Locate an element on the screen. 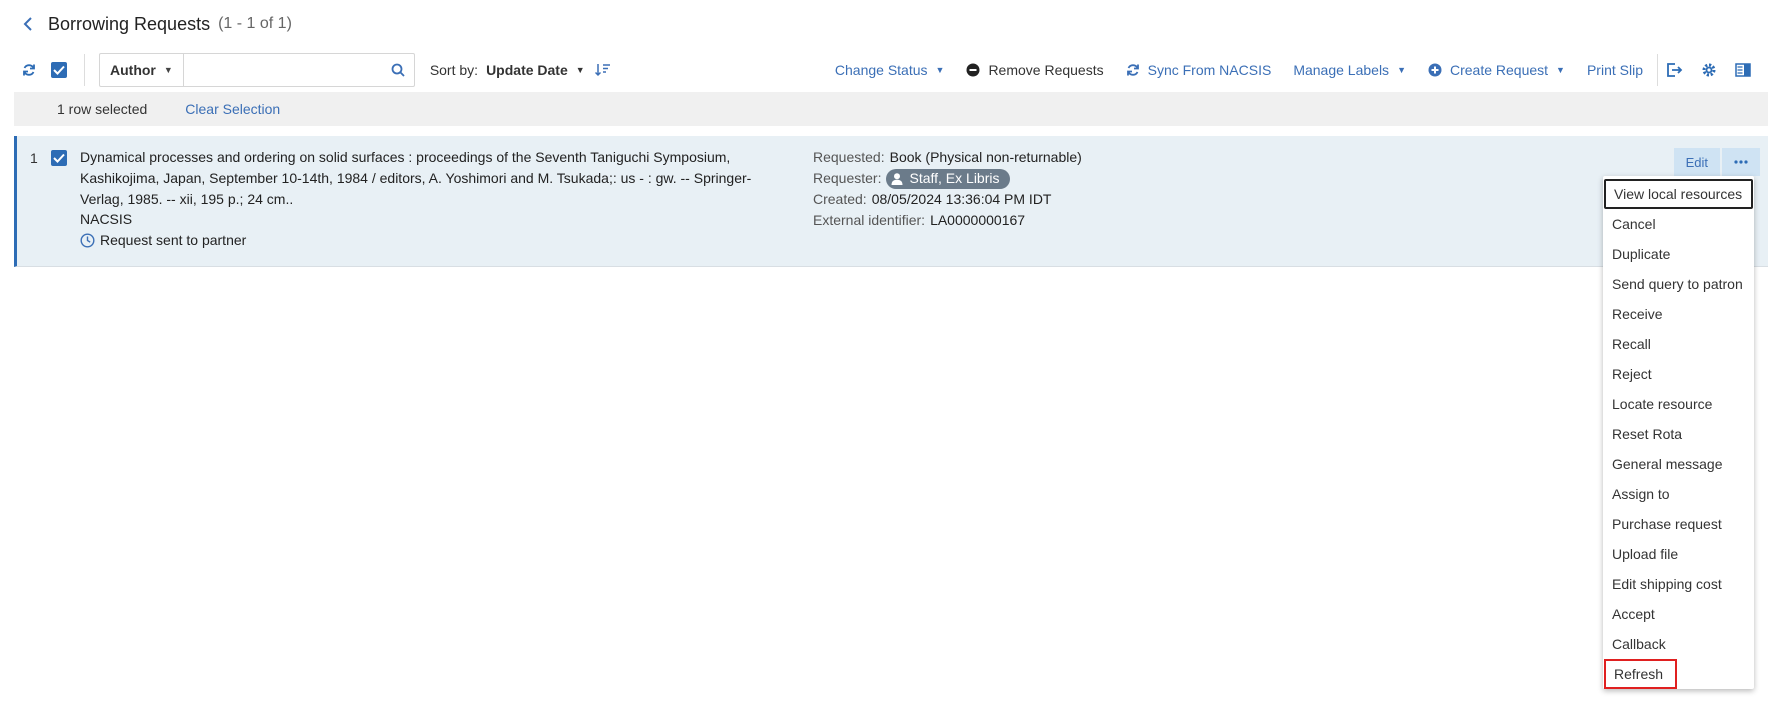  ellipsis-icon is located at coordinates (1741, 162).